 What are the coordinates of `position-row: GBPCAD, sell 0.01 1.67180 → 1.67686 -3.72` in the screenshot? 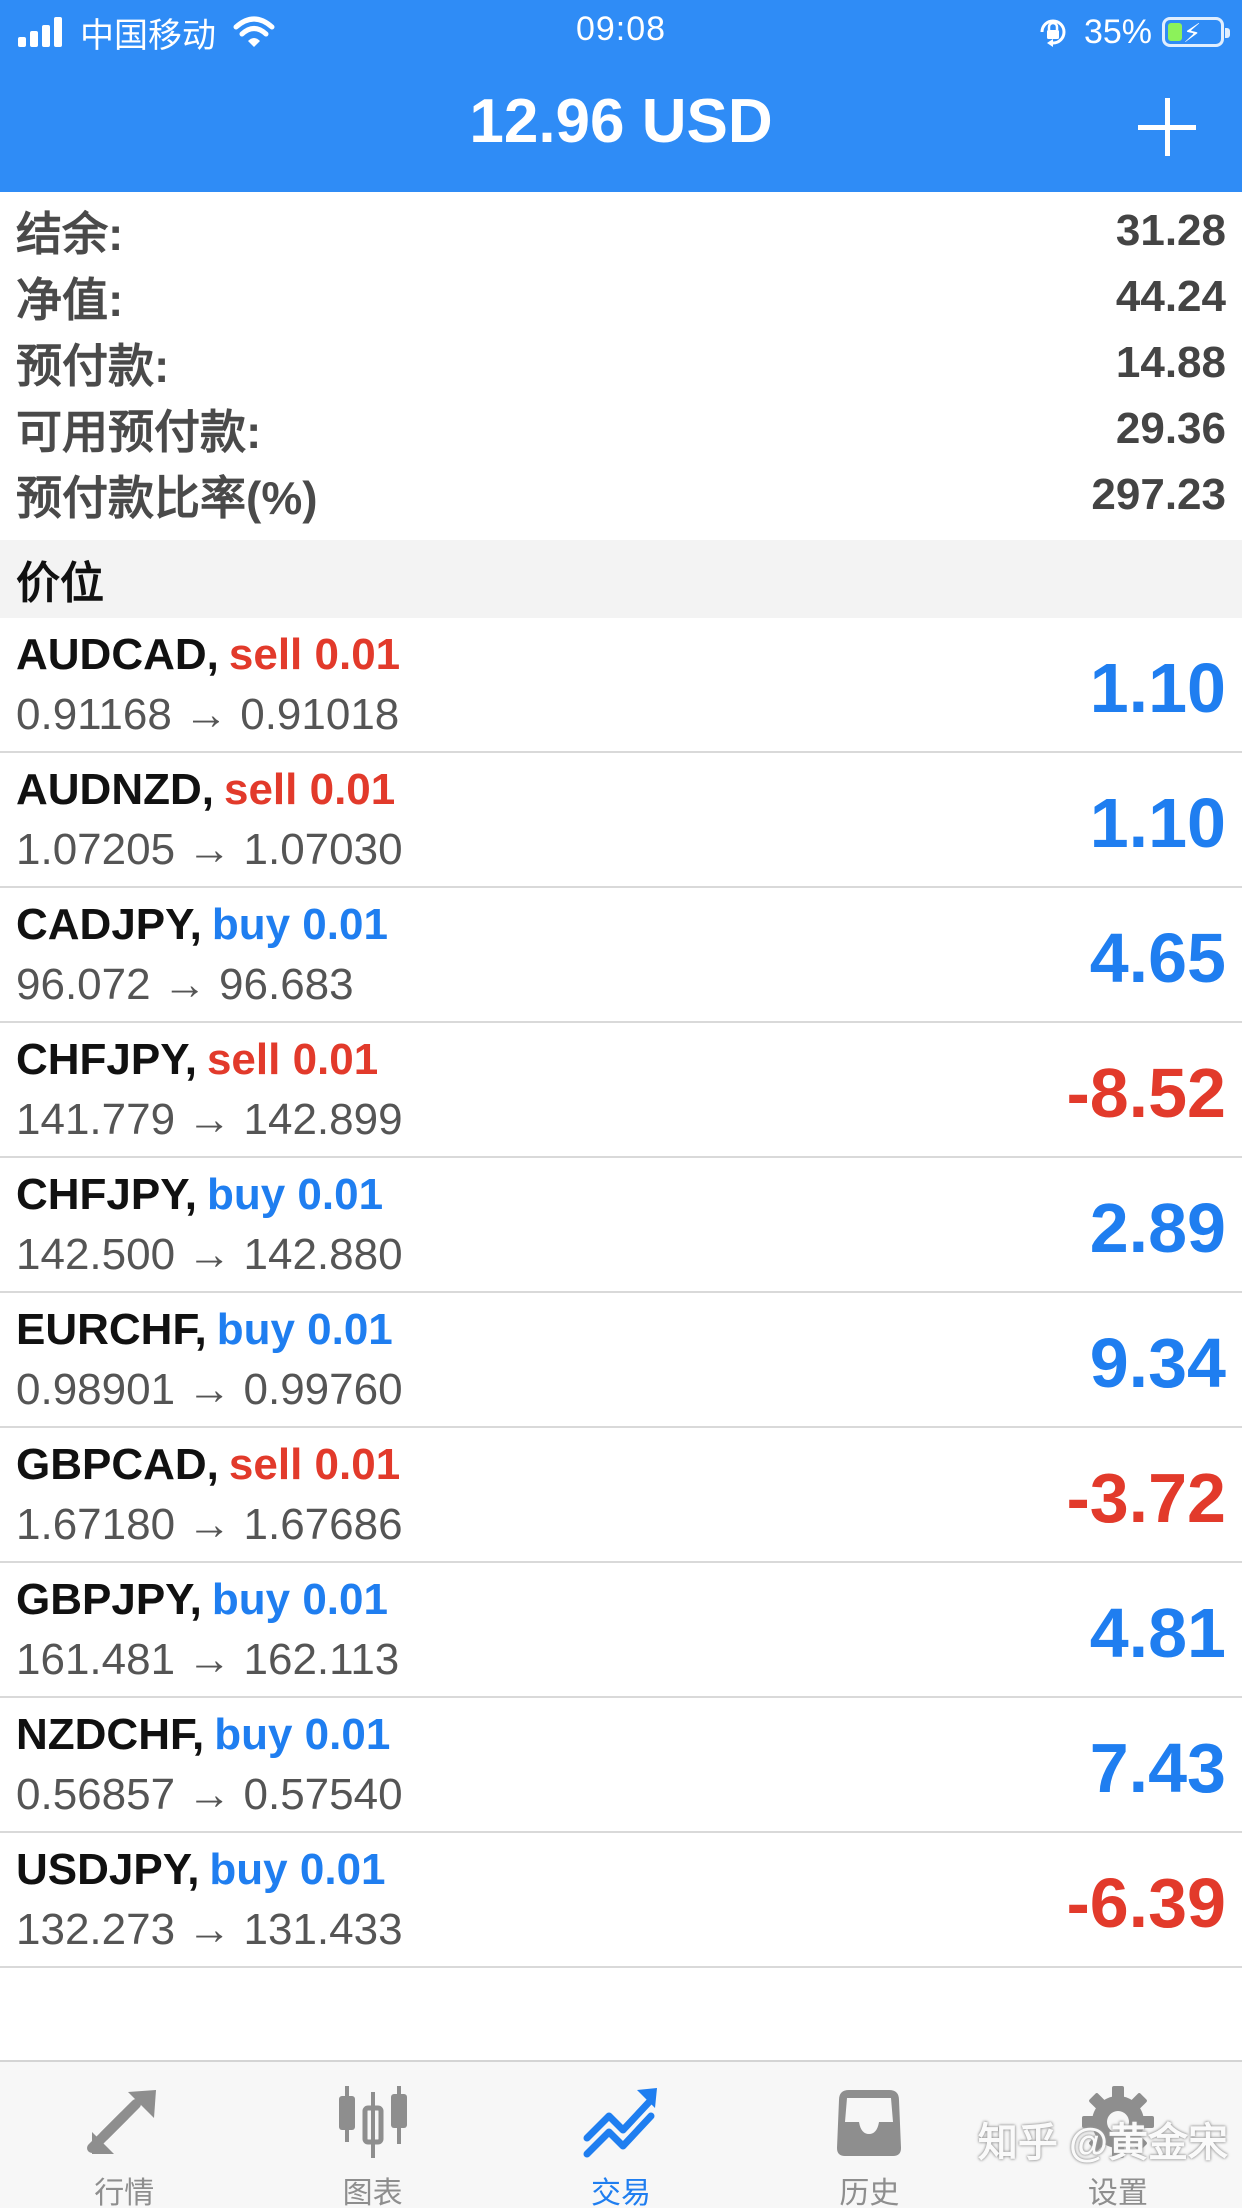 It's located at (621, 1495).